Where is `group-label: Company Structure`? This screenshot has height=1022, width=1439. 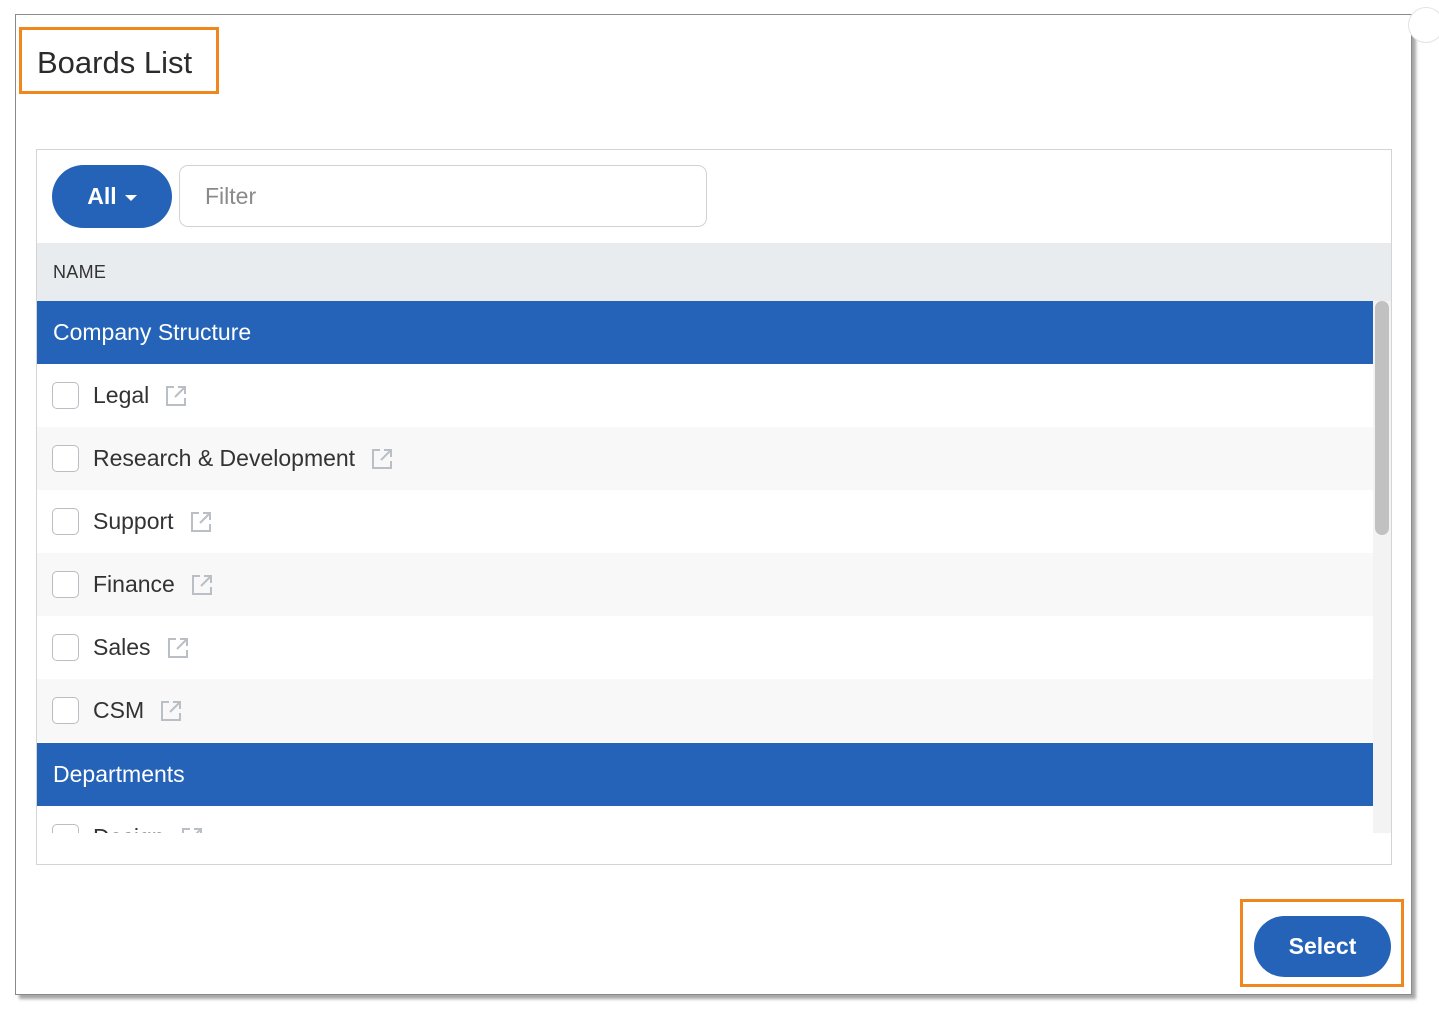
group-label: Company Structure is located at coordinates (152, 332).